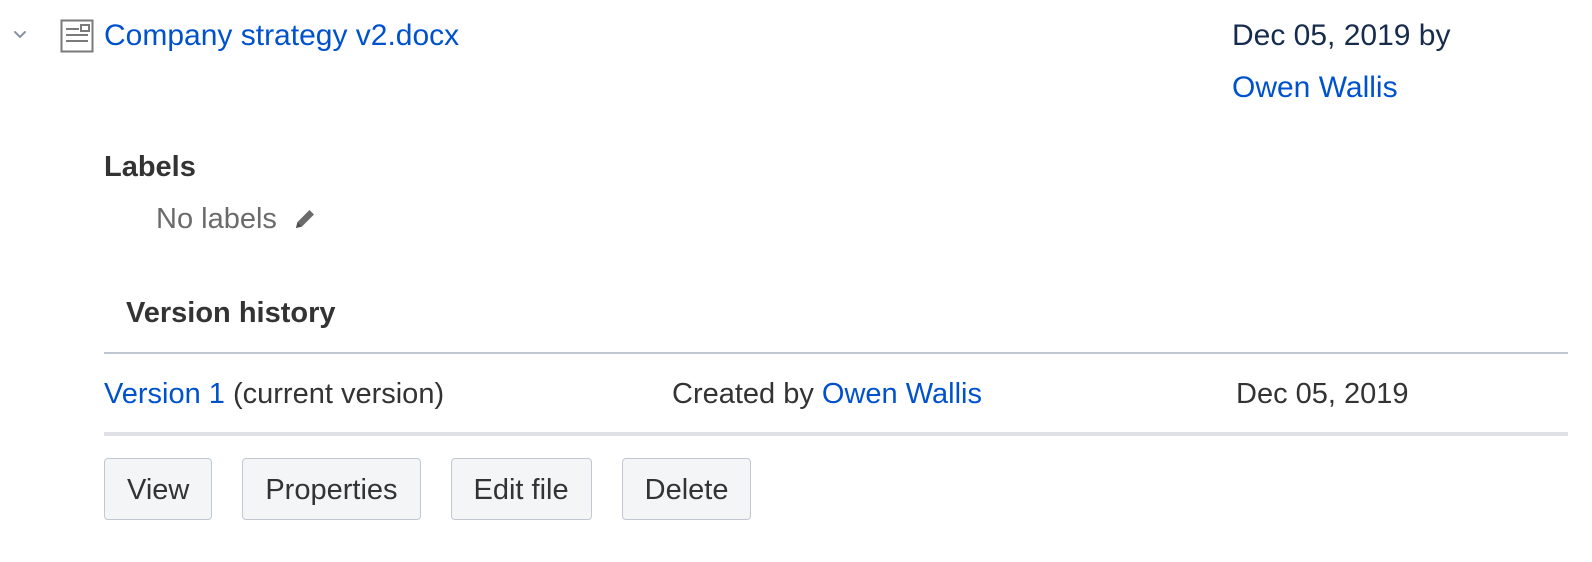 The height and width of the screenshot is (562, 1592). What do you see at coordinates (1341, 62) in the screenshot?
I see `attachment-meta: Dec 05, 2019 by Owen Wallis` at bounding box center [1341, 62].